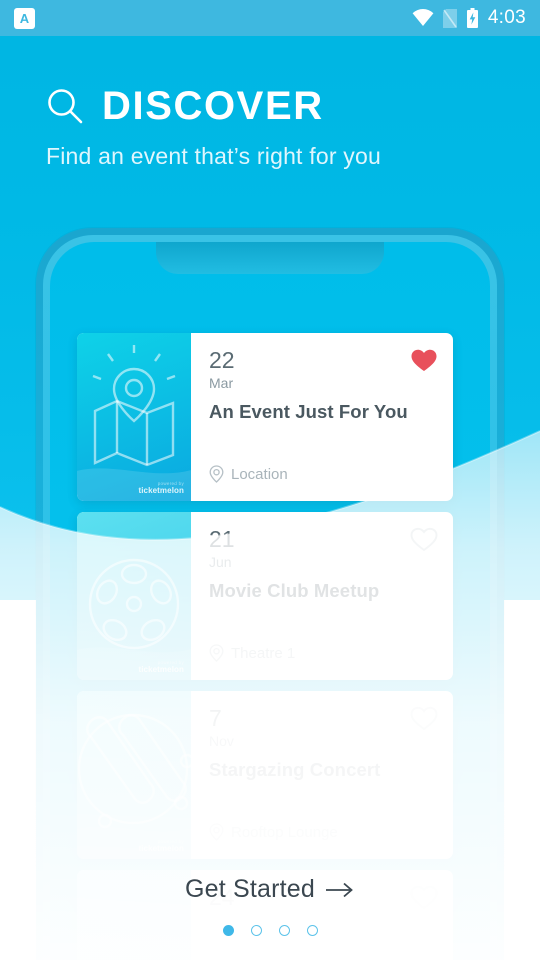 The image size is (540, 960). Describe the element at coordinates (24, 18) in the screenshot. I see `app-icon: A` at that location.